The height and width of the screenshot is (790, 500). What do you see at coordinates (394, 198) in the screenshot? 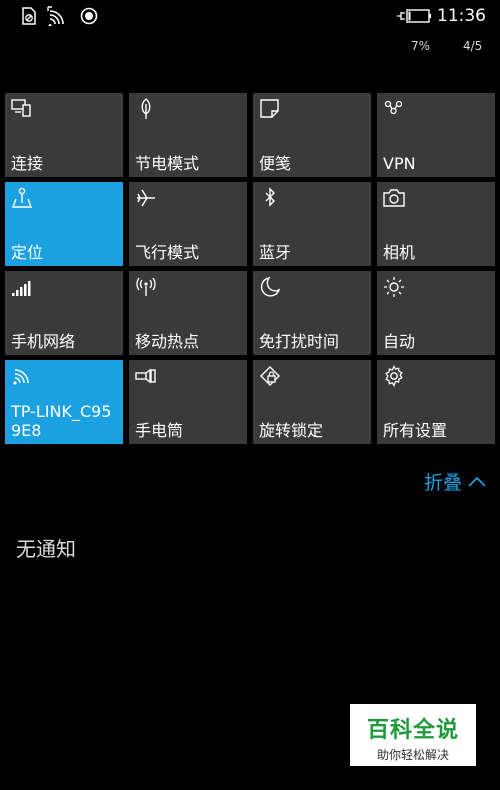
I see `camera-icon` at bounding box center [394, 198].